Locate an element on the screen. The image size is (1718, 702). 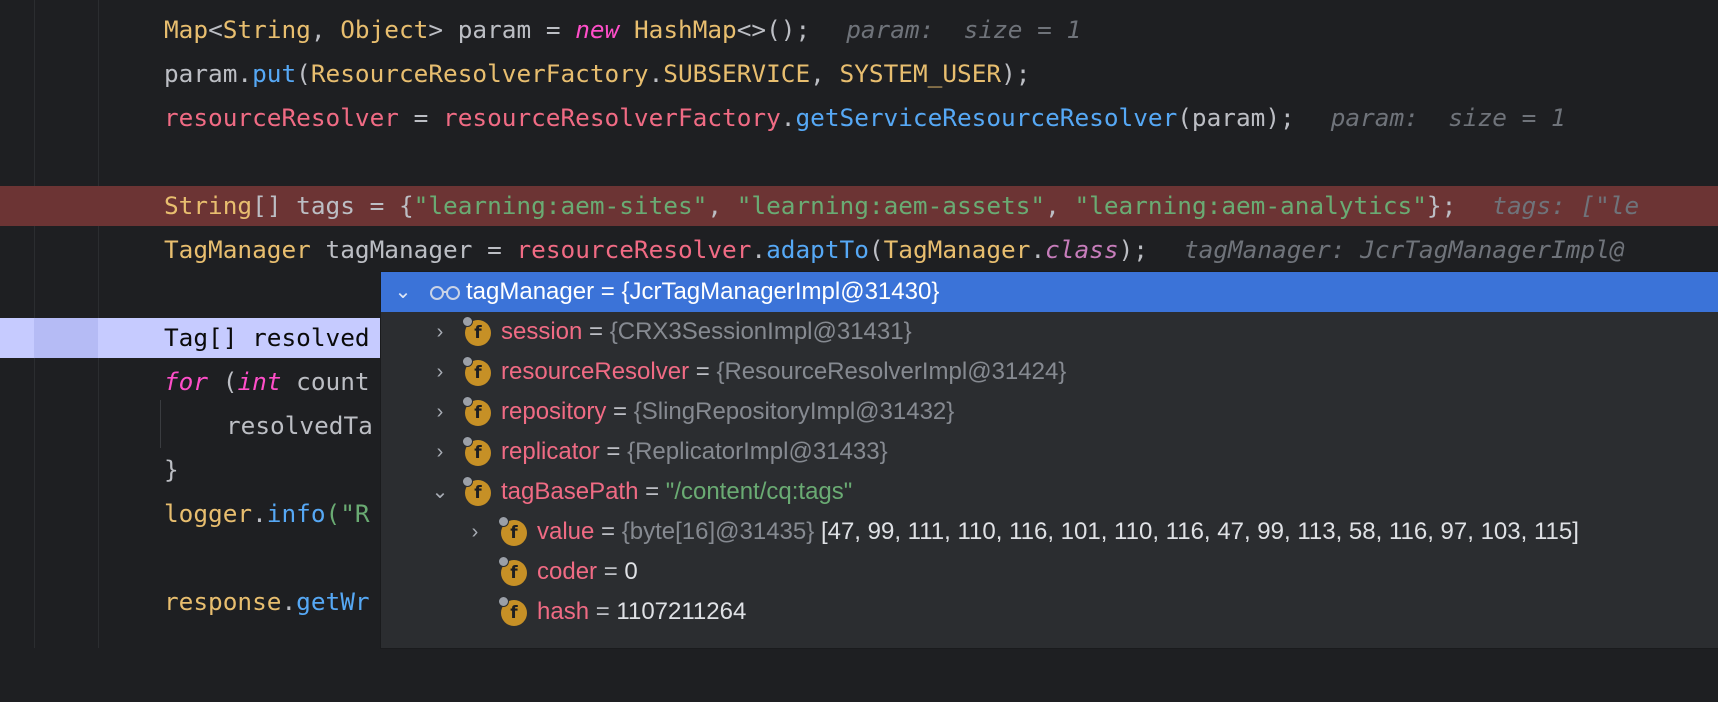
code-token: param. is located at coordinates (208, 73).